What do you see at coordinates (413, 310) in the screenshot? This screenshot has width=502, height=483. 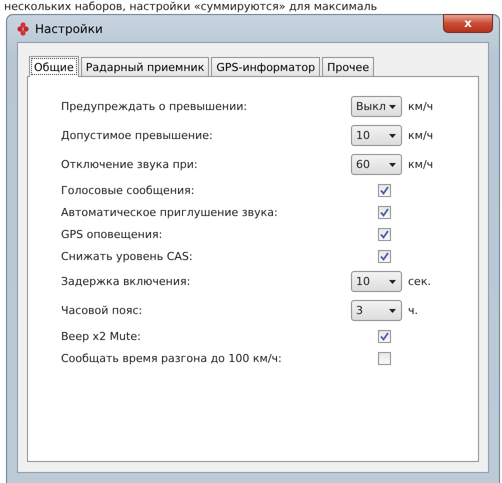 I see `unit-label: ч.` at bounding box center [413, 310].